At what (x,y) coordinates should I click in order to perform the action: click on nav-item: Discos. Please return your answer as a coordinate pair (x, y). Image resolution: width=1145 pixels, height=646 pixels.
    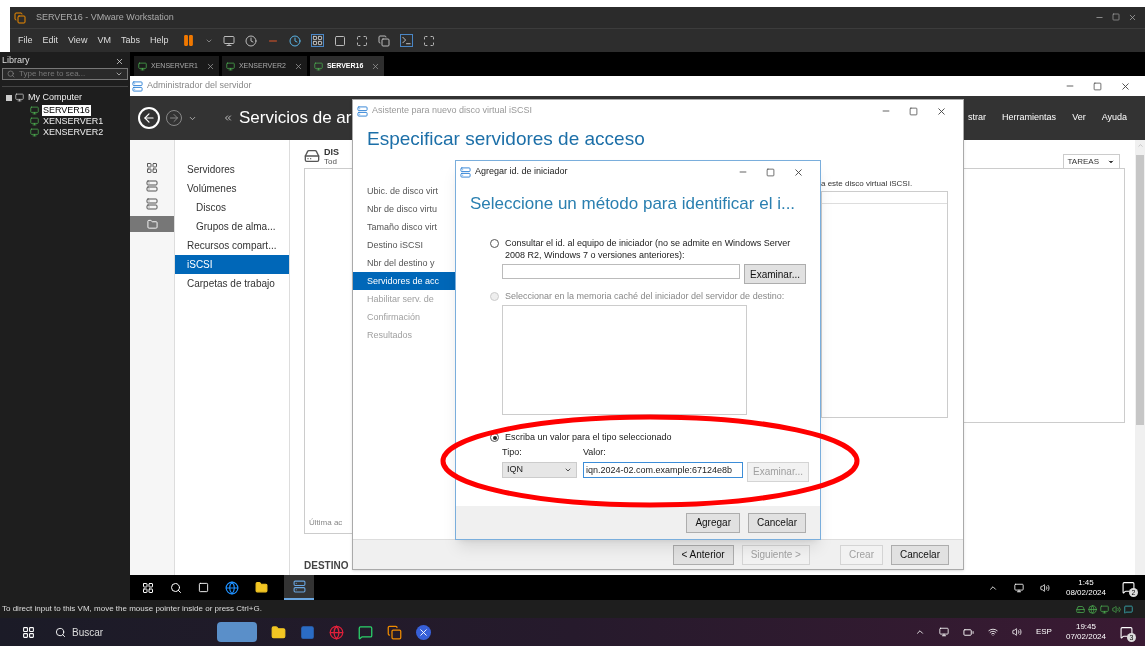
    Looking at the image, I should click on (232, 207).